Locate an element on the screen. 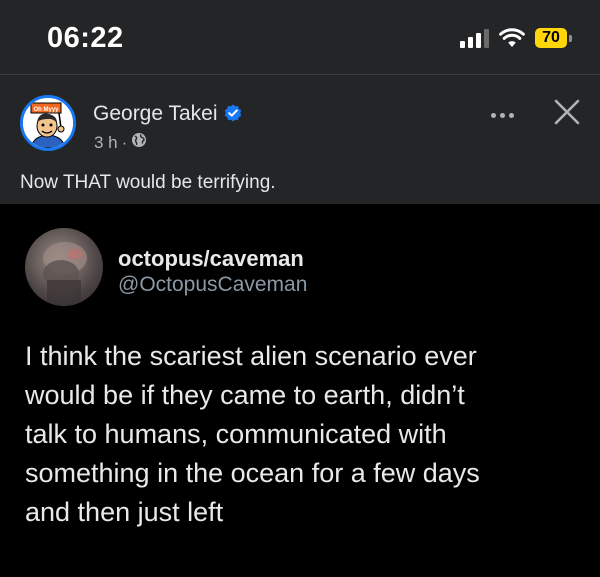 Image resolution: width=600 pixels, height=577 pixels. tweet-text-line: something in the ocean for a few days is located at coordinates (252, 473).